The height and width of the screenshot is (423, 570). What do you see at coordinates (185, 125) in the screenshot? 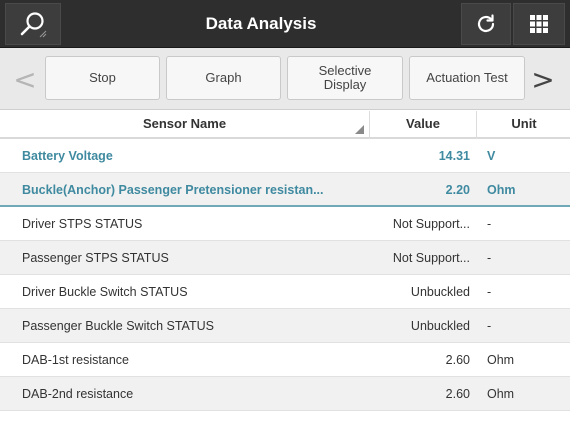
I see `column-header-sensor-name: Sensor Name` at bounding box center [185, 125].